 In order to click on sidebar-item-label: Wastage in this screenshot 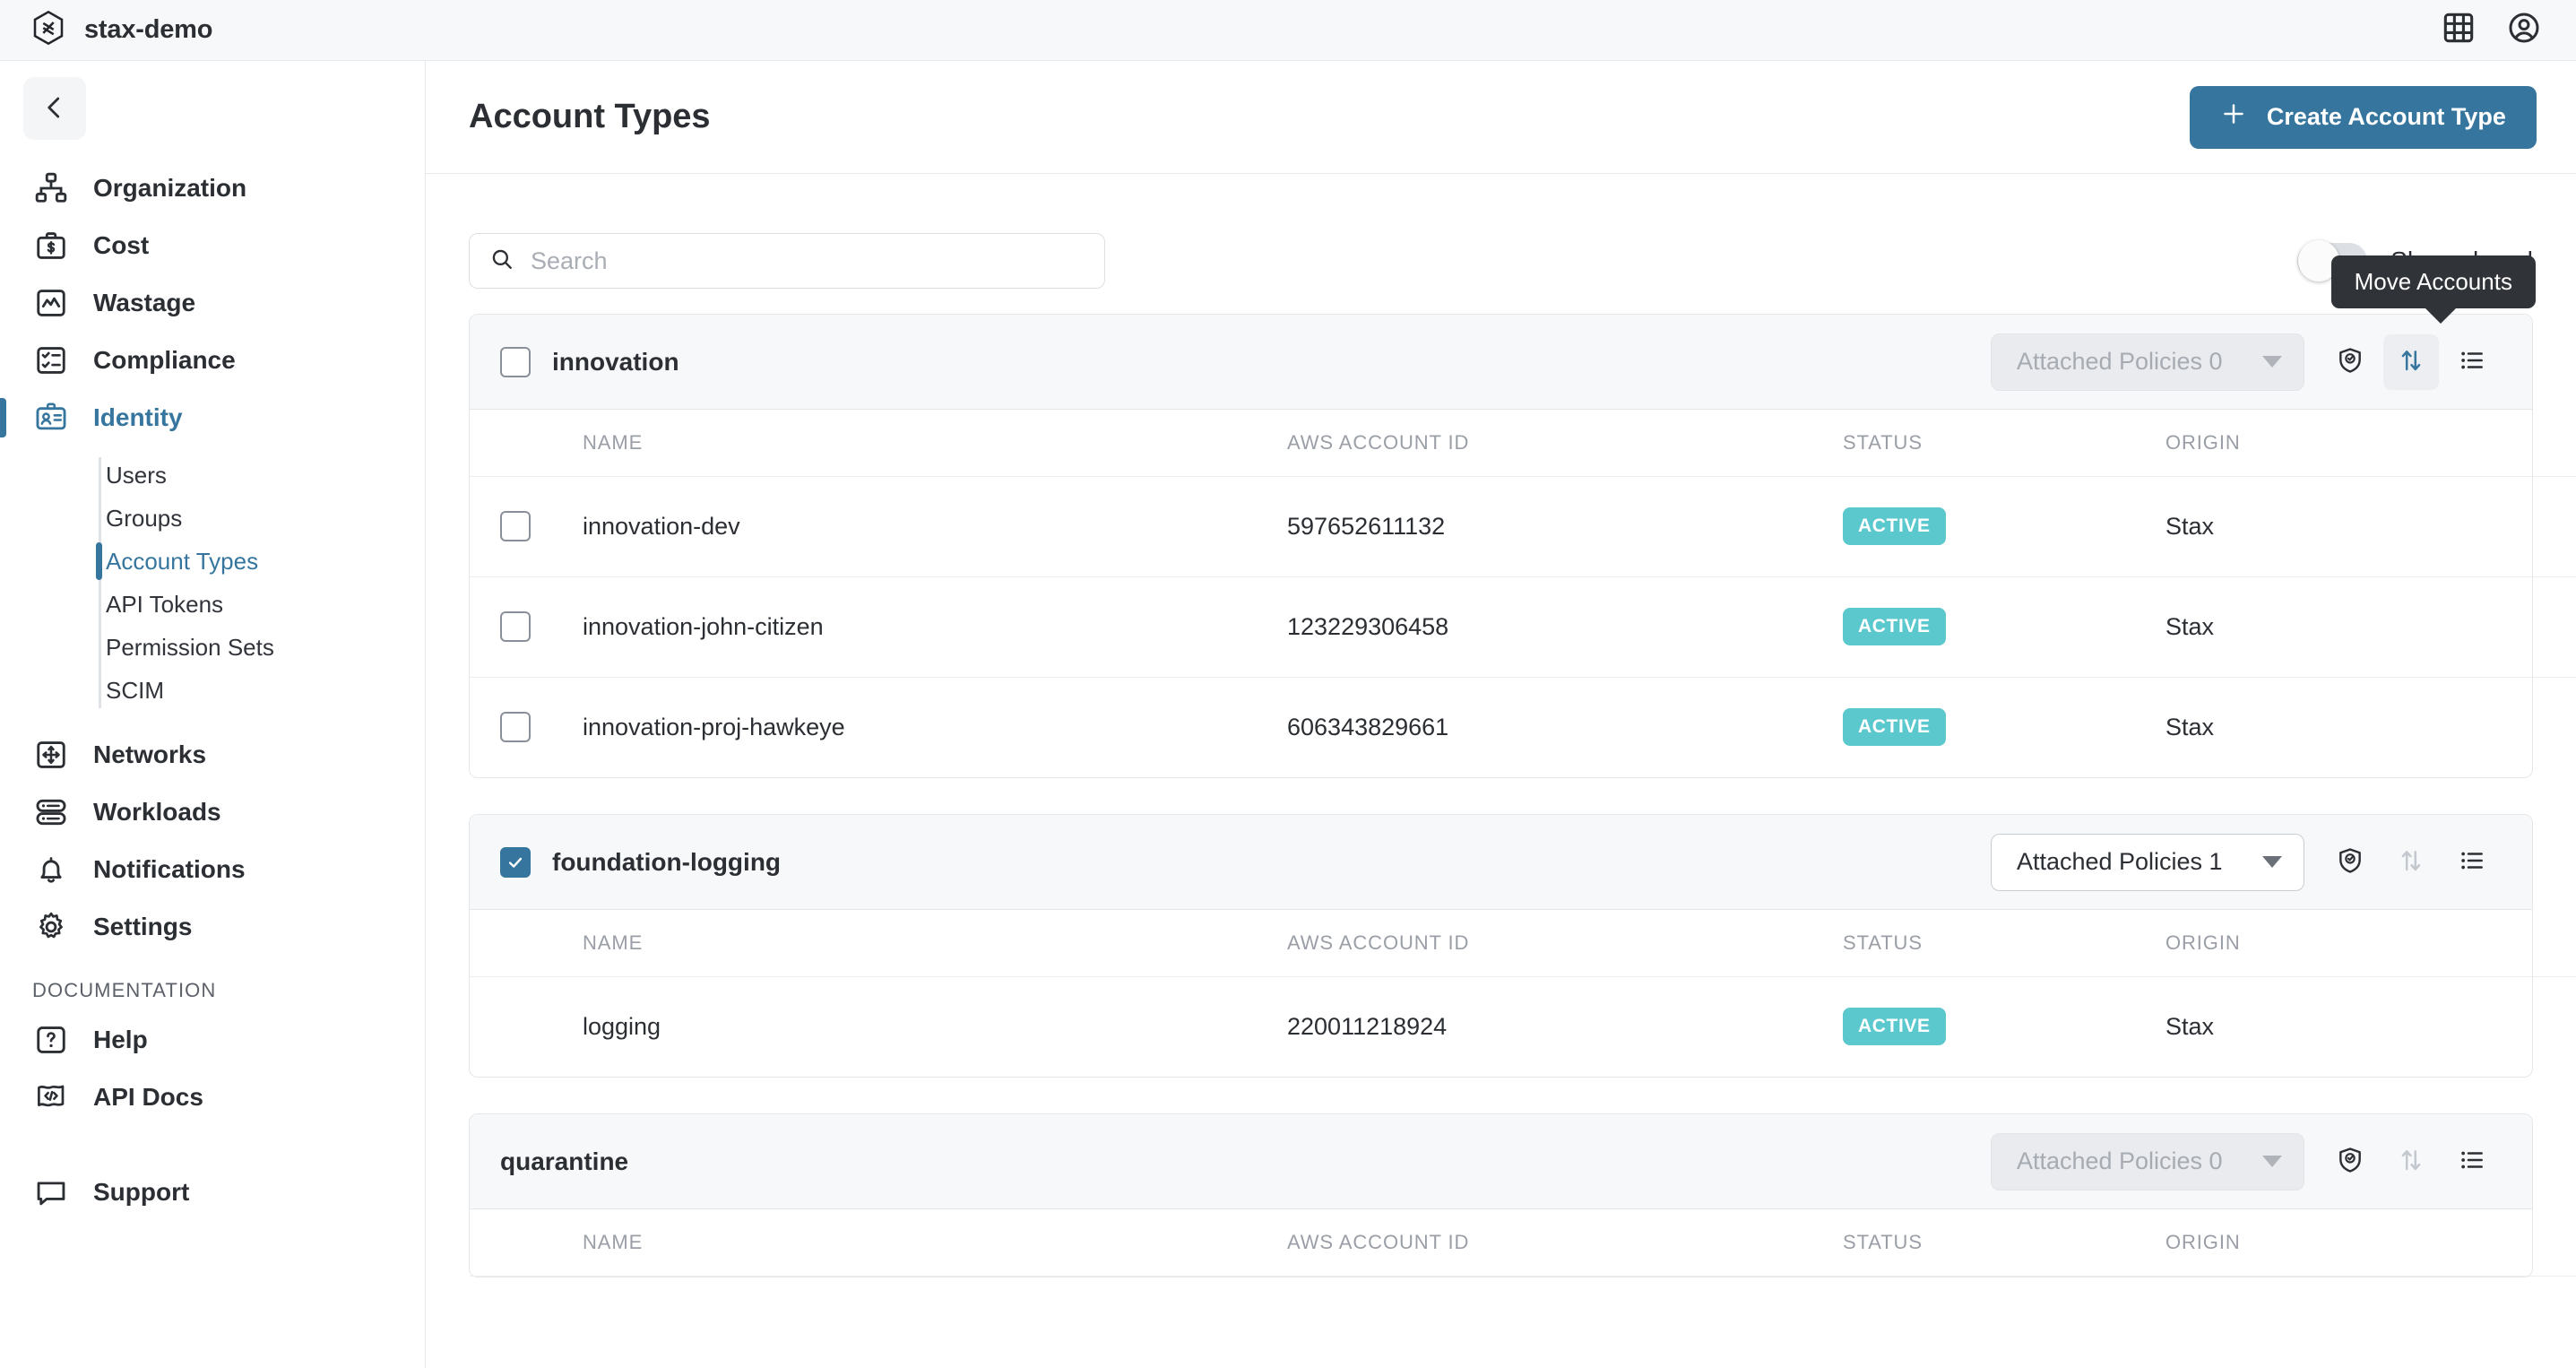, I will do `click(144, 302)`.